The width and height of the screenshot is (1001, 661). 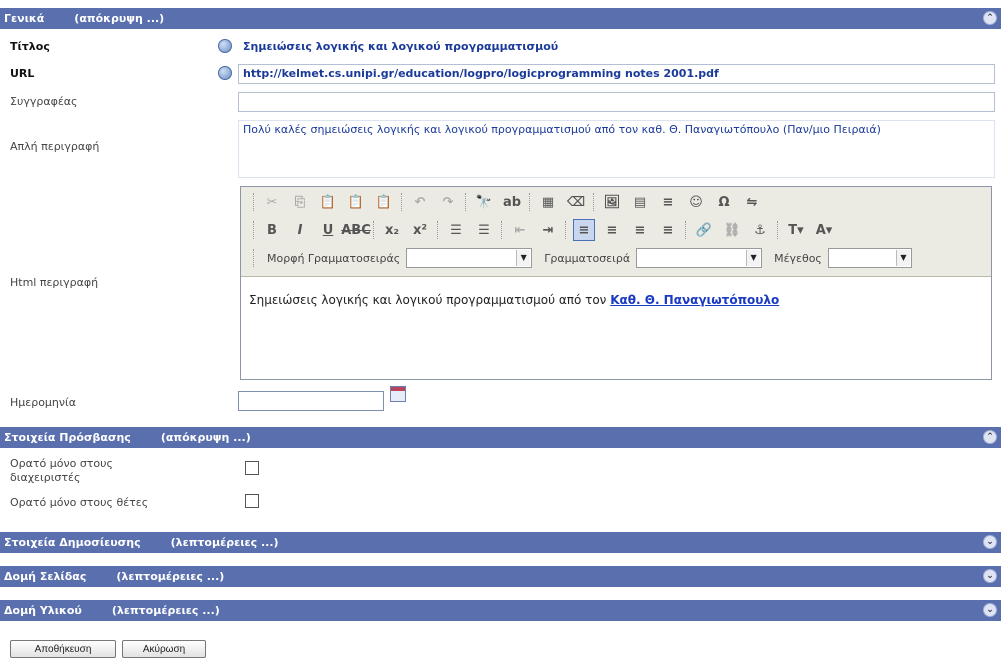 What do you see at coordinates (500, 610) in the screenshot?
I see `section-material-layout-header: Δομή Υλικού (λεπτομέρειες ...) ⌄` at bounding box center [500, 610].